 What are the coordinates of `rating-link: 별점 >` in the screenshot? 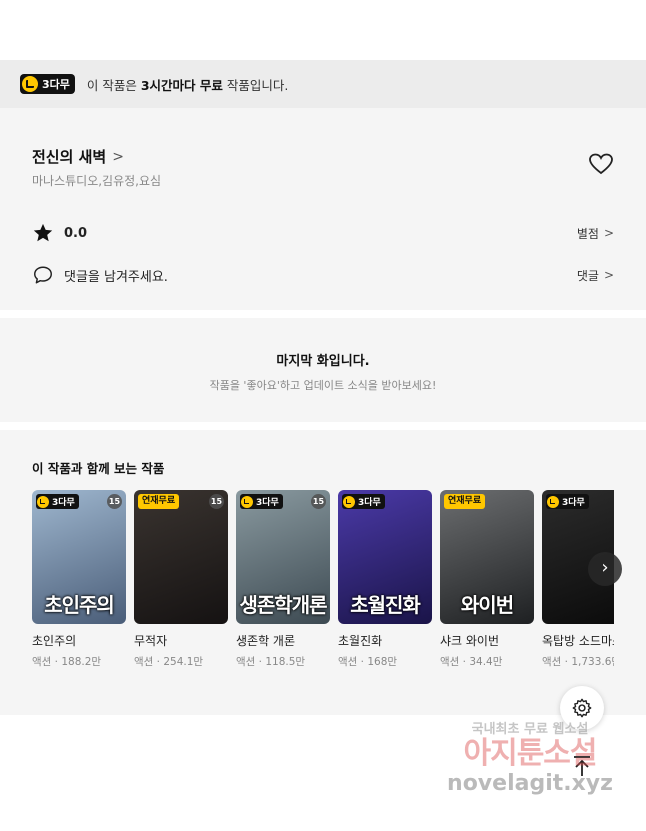 It's located at (595, 233).